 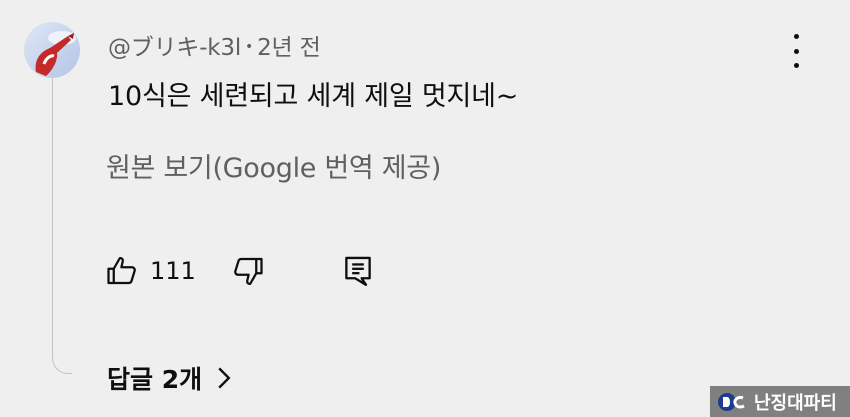 I want to click on thumbs-down-icon, so click(x=248, y=271).